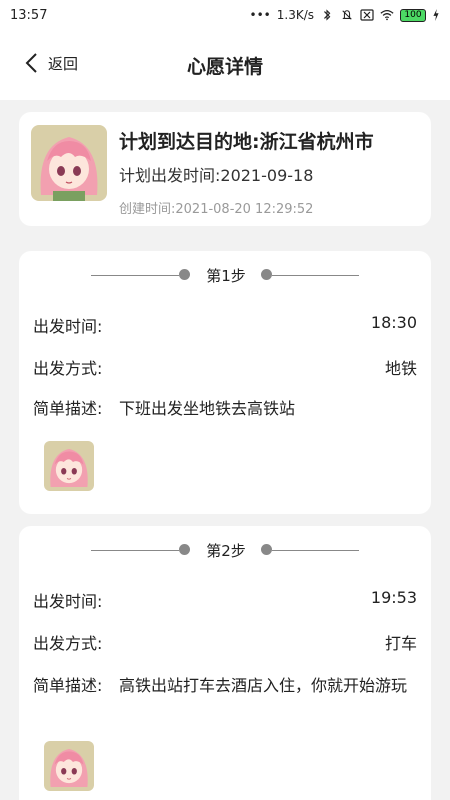  Describe the element at coordinates (225, 642) in the screenshot. I see `mode-row: 出发方式: 打车` at that location.